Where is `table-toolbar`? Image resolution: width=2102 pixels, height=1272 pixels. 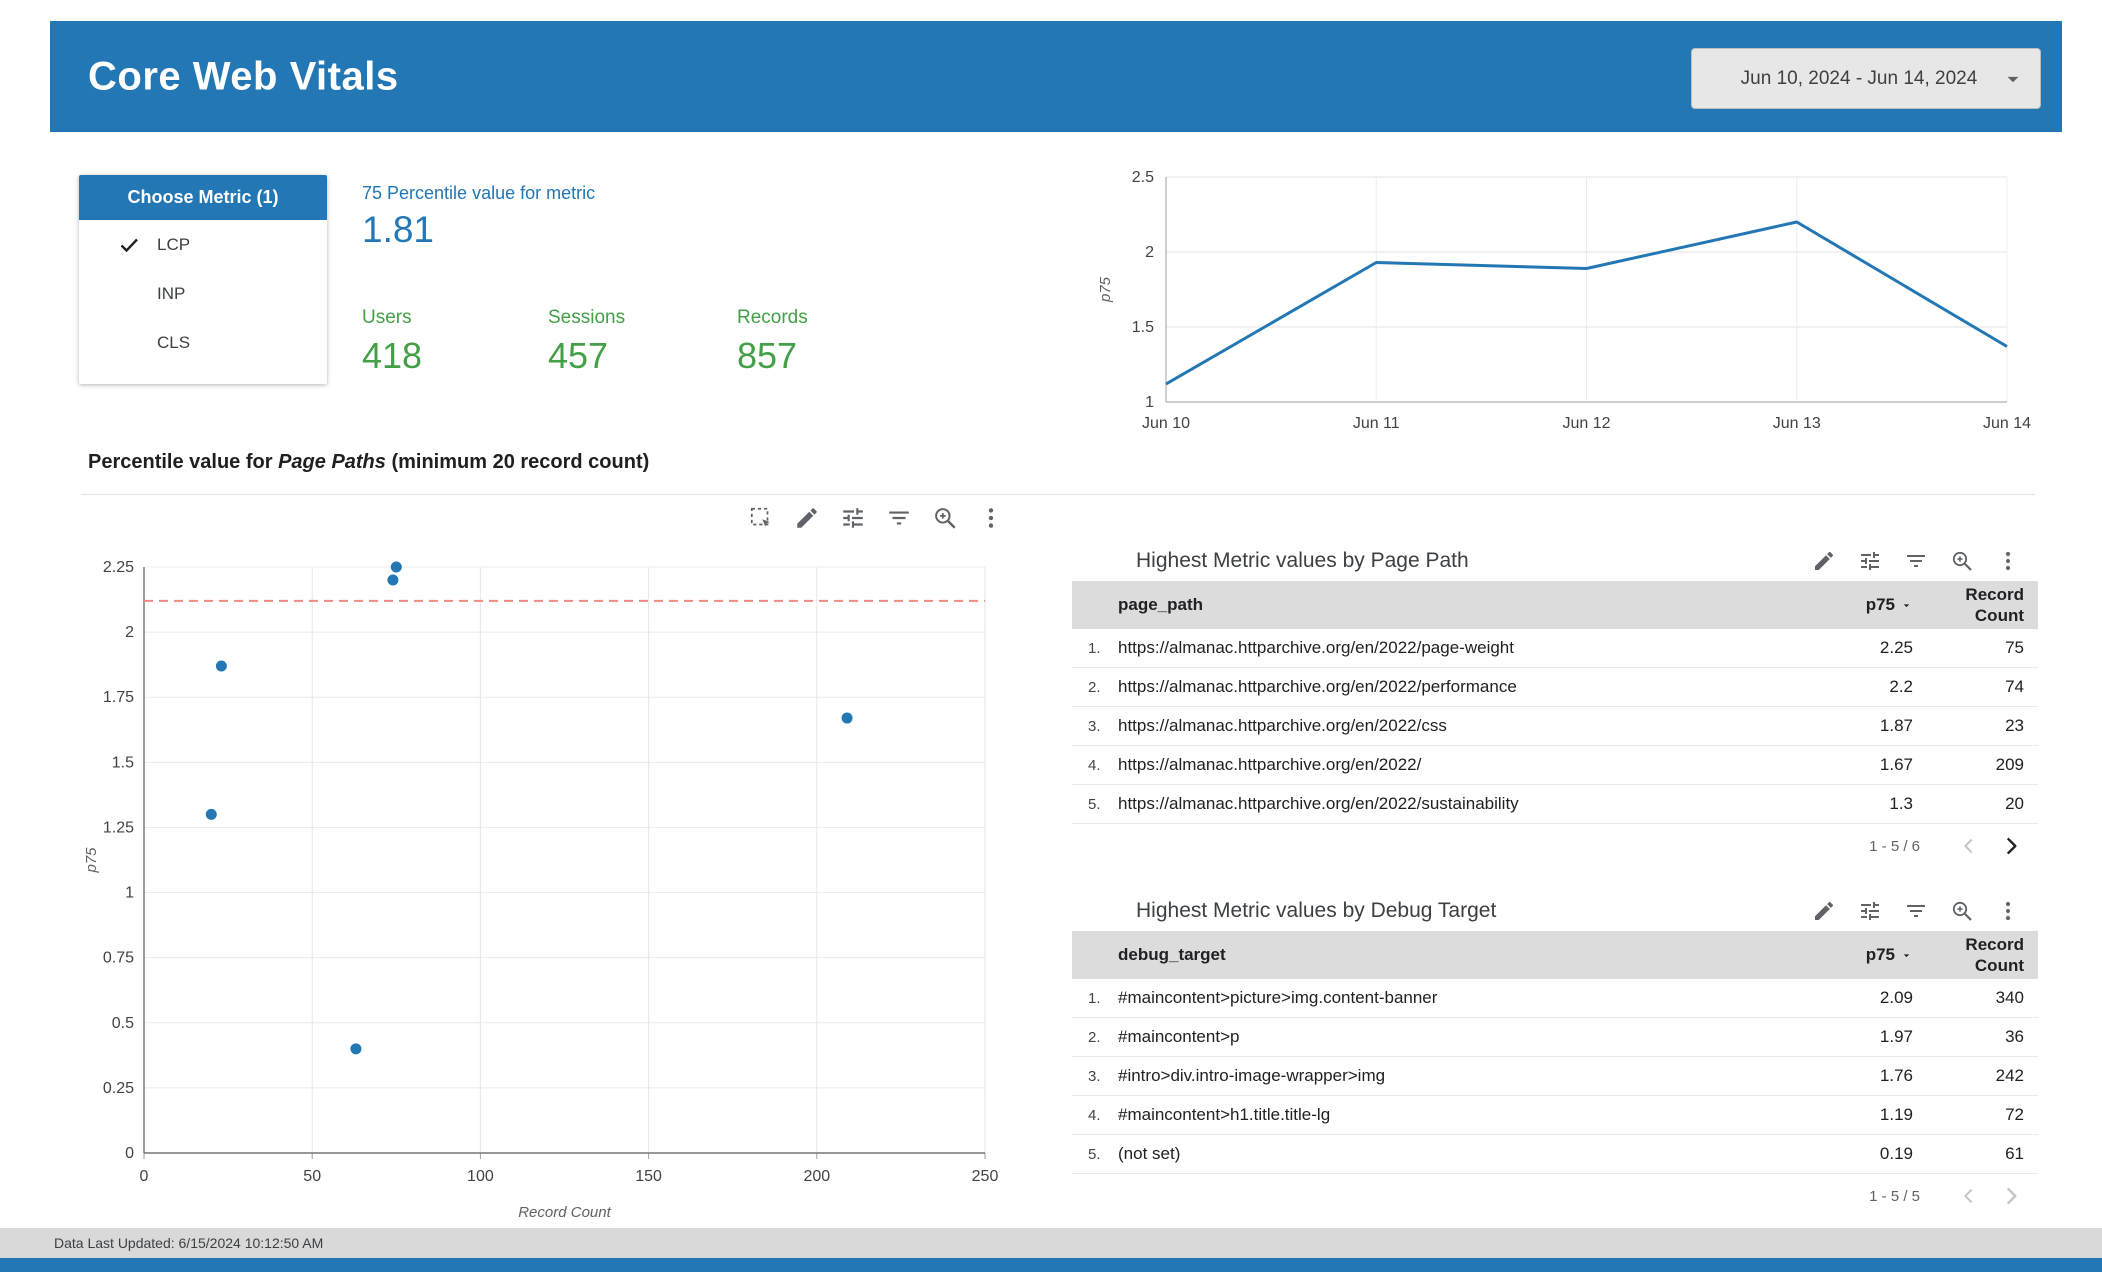
table-toolbar is located at coordinates (1916, 561).